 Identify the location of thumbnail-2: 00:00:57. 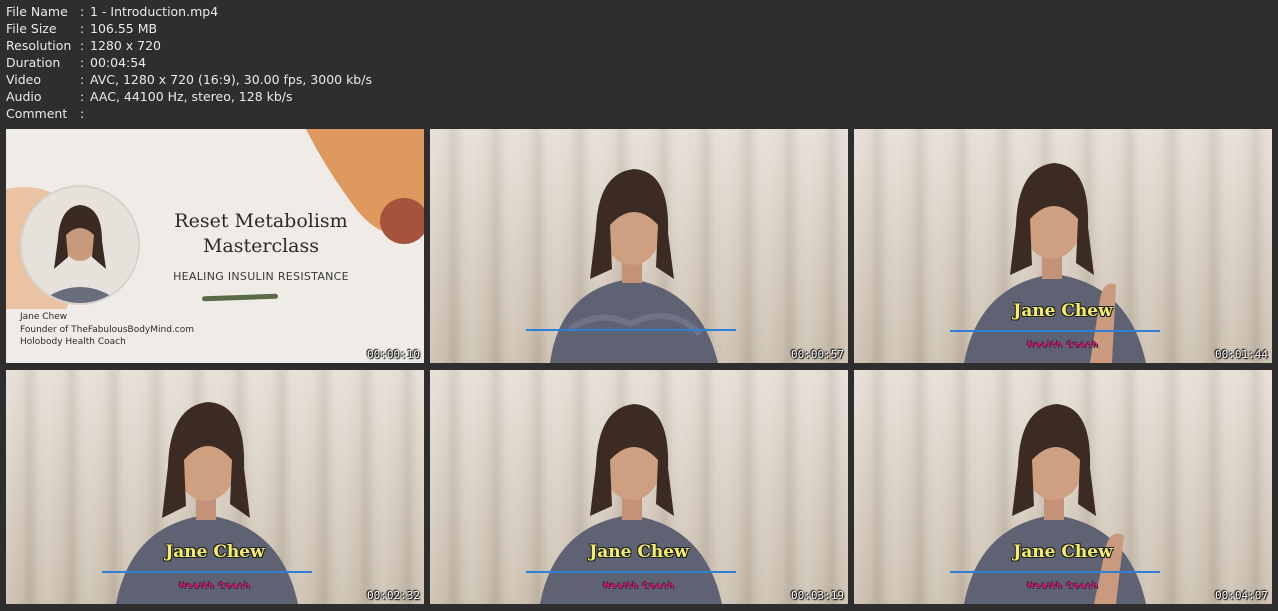
(639, 246).